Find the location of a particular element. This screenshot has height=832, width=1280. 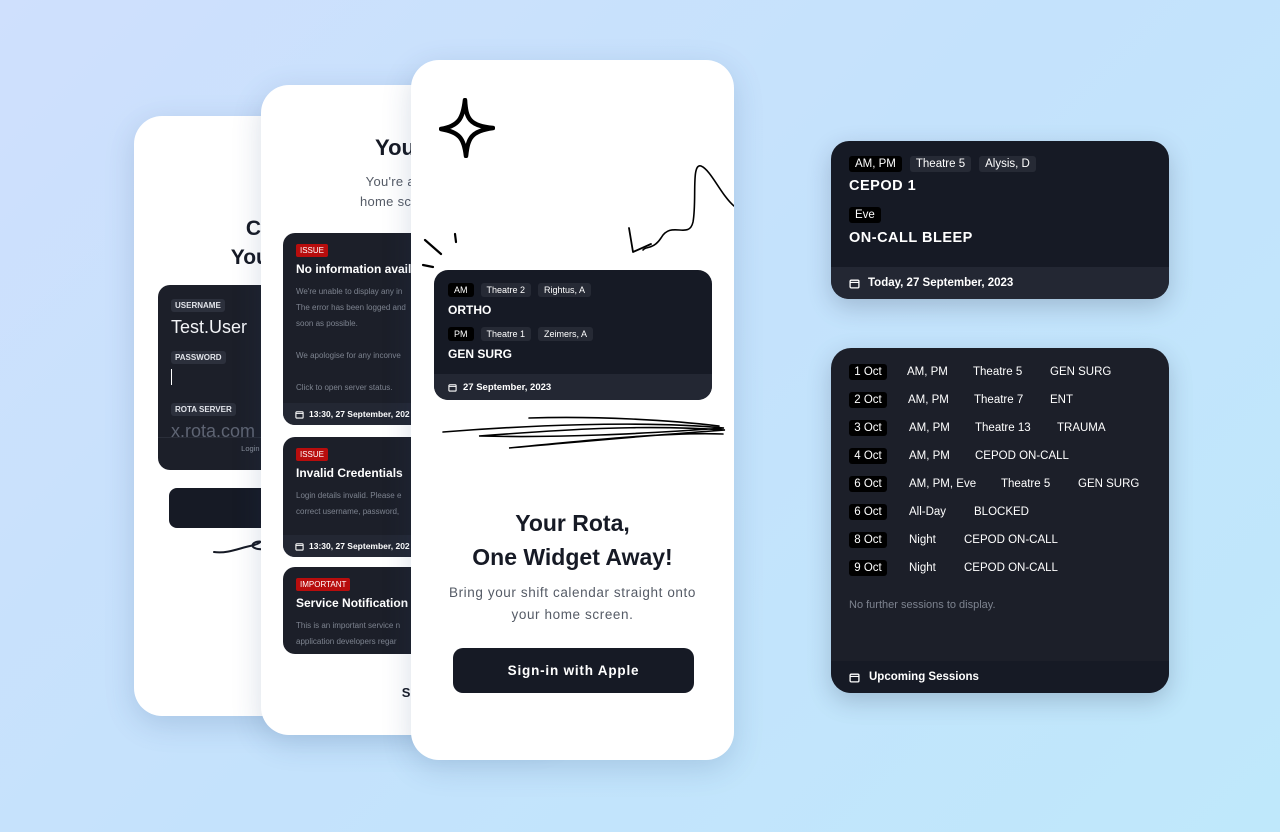

session-row: 4 Oct AM, PM CEPOD ON-CALL is located at coordinates (999, 456).